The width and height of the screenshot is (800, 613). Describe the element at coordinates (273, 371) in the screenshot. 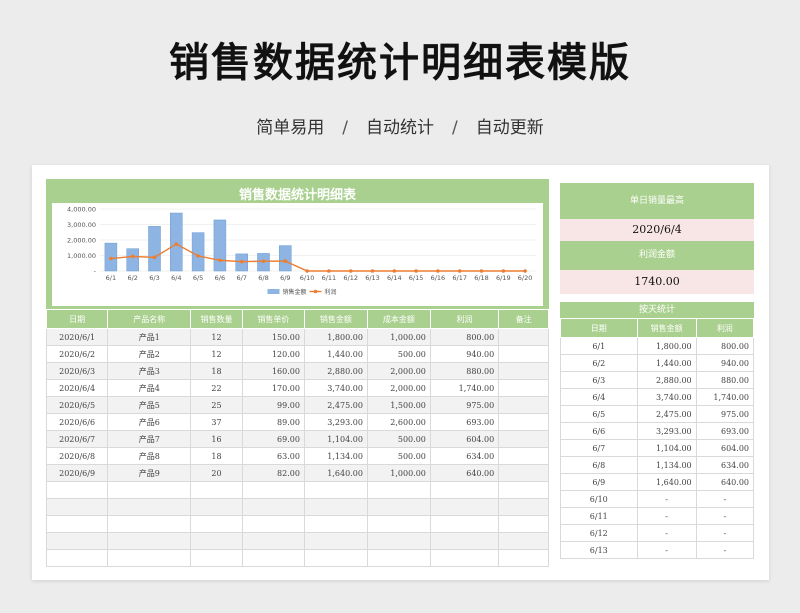

I see `table-cell: 160.00` at that location.